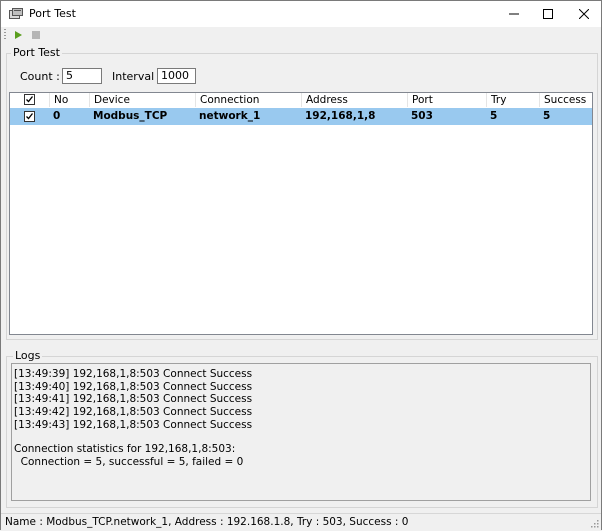 The width and height of the screenshot is (602, 531). I want to click on cell-no: 0, so click(57, 116).